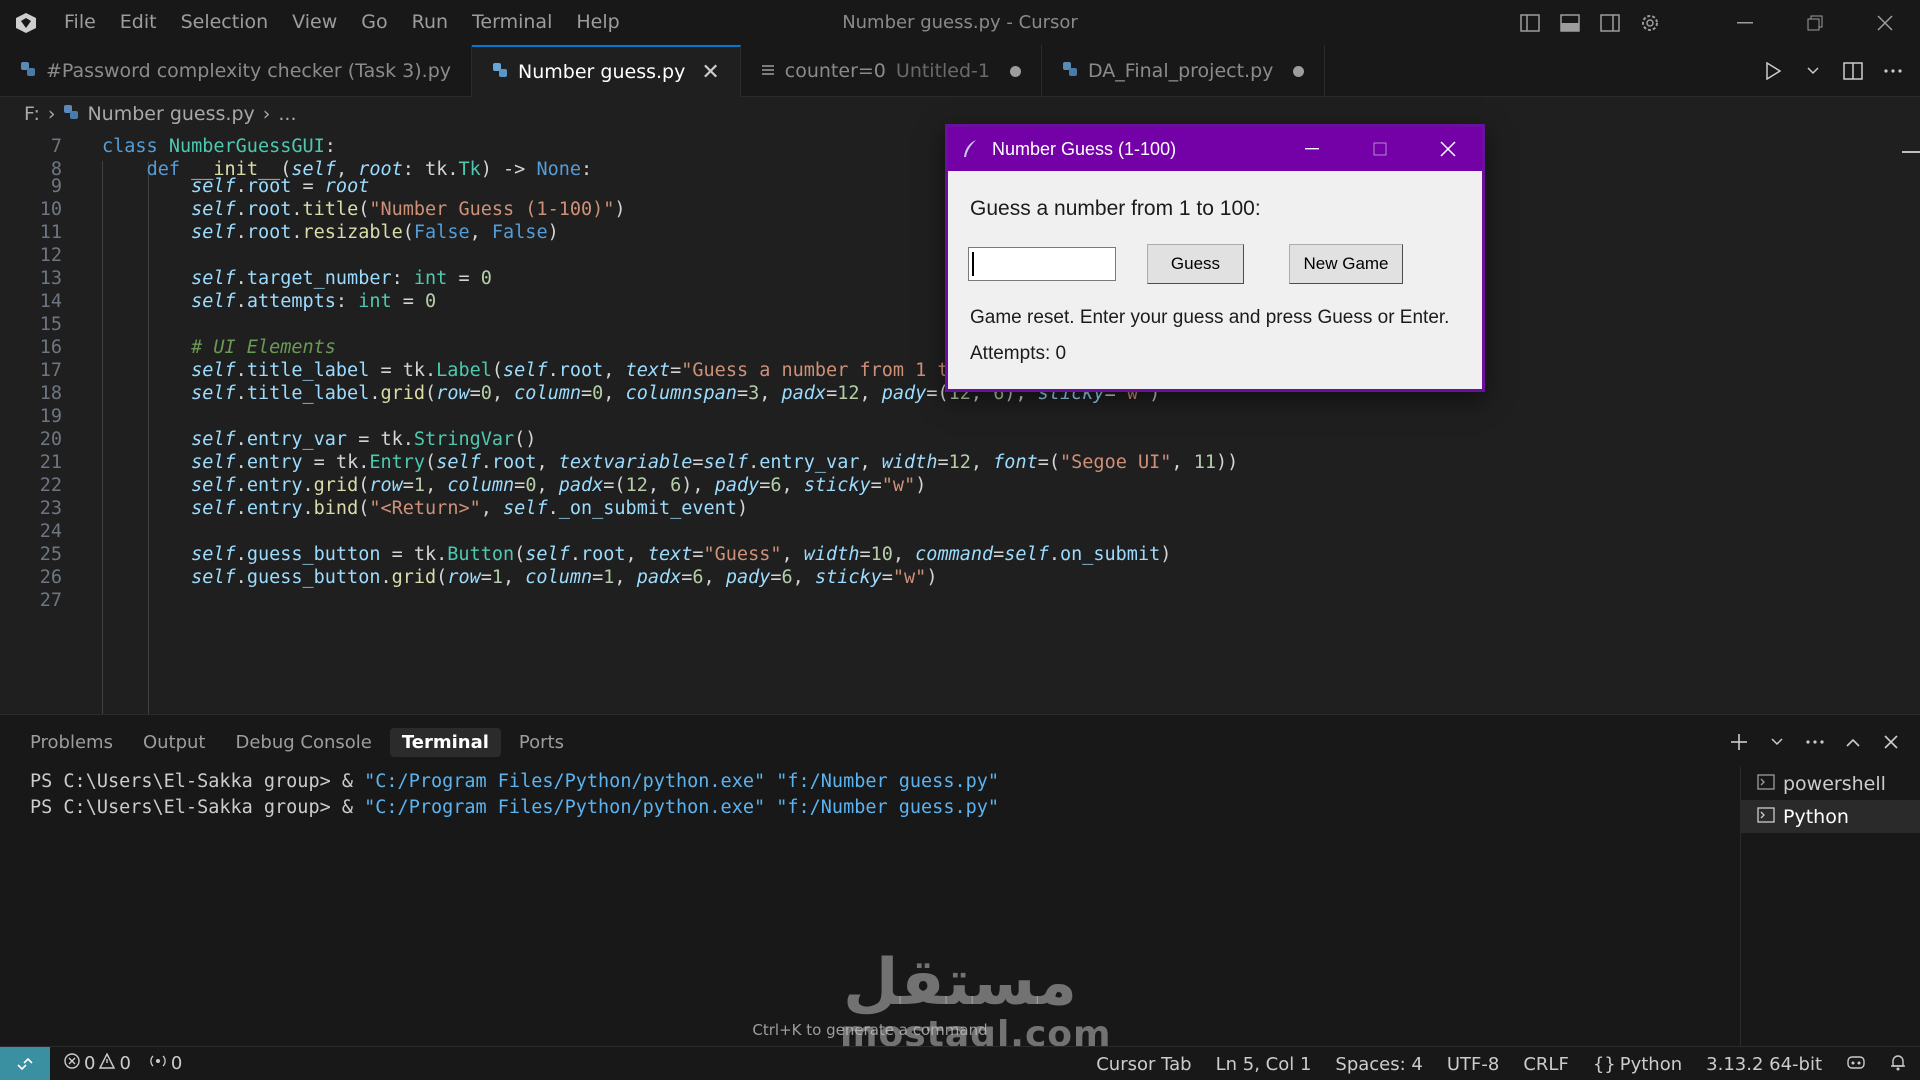  I want to click on new-terminal-icon, so click(1739, 742).